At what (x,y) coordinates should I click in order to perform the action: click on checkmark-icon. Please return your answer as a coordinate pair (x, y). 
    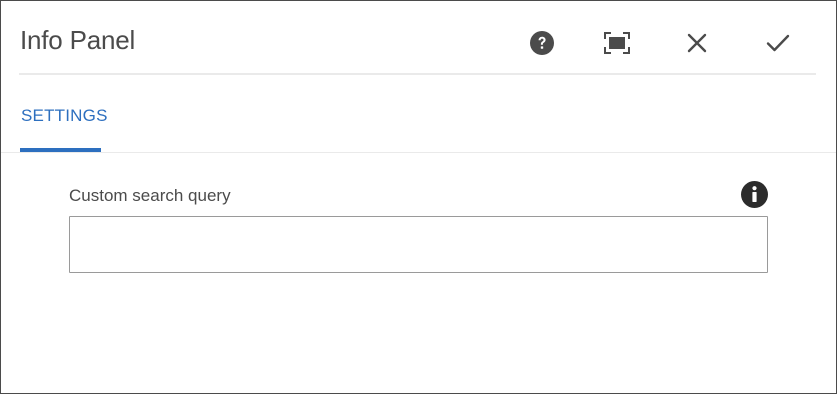
    Looking at the image, I should click on (778, 43).